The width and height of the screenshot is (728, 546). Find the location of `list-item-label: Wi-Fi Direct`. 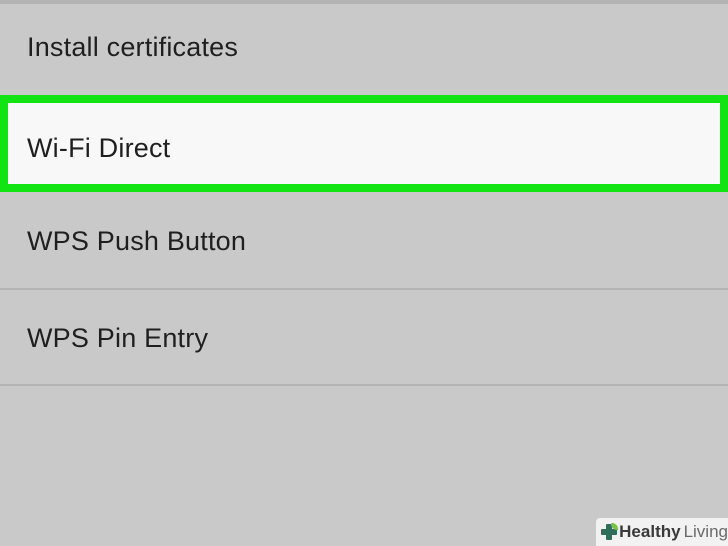

list-item-label: Wi-Fi Direct is located at coordinates (99, 148).